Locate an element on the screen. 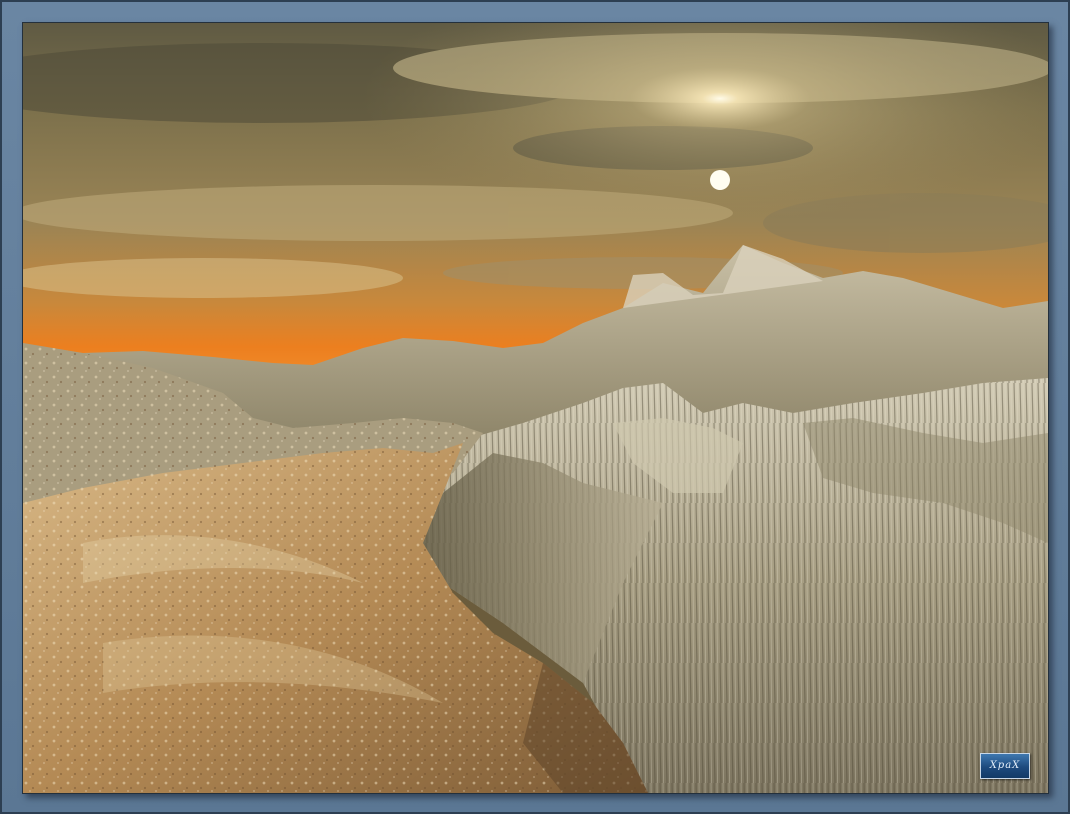 This screenshot has height=814, width=1070. watermark-badge: XpaX is located at coordinates (1005, 766).